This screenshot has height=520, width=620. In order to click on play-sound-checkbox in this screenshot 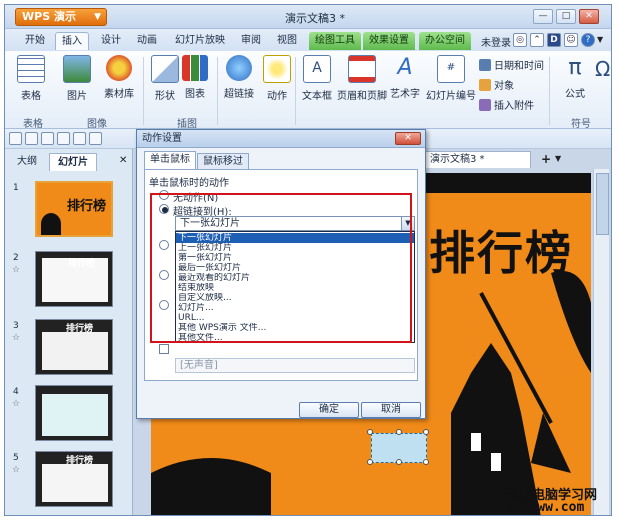, I will do `click(164, 349)`.